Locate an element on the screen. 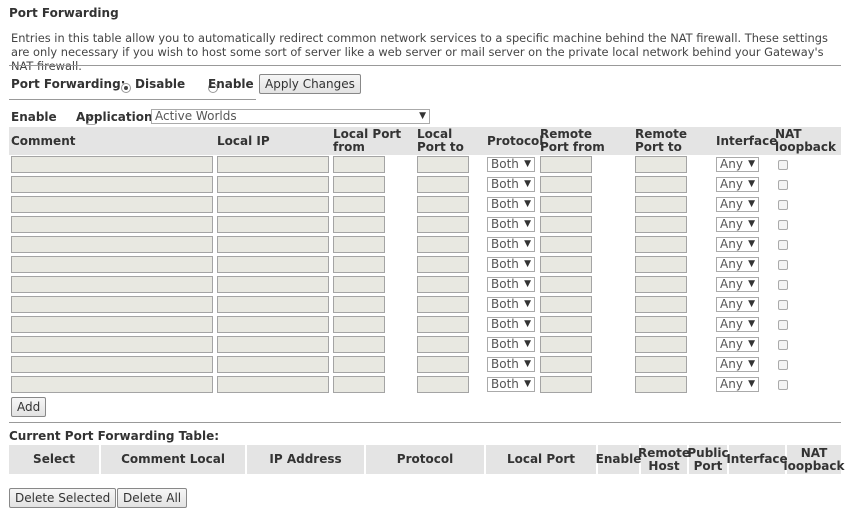 This screenshot has height=515, width=850. disable-radio-label: Disable is located at coordinates (160, 84).